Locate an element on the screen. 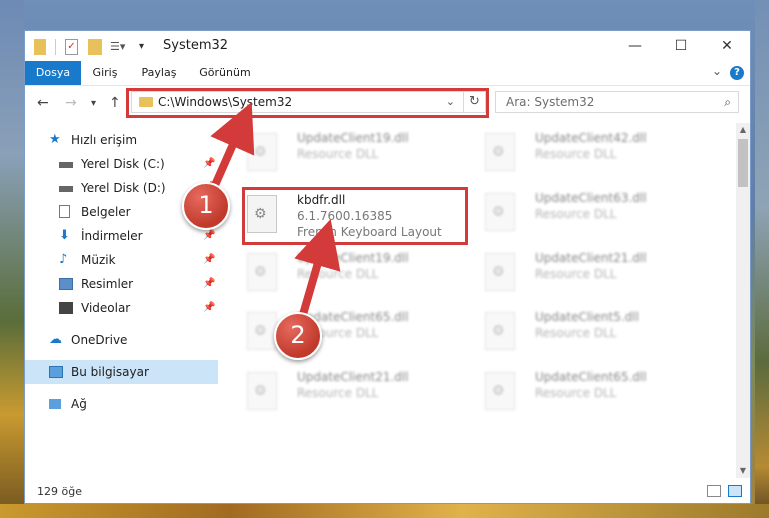  arrow-to-file is located at coordinates (317, 270).